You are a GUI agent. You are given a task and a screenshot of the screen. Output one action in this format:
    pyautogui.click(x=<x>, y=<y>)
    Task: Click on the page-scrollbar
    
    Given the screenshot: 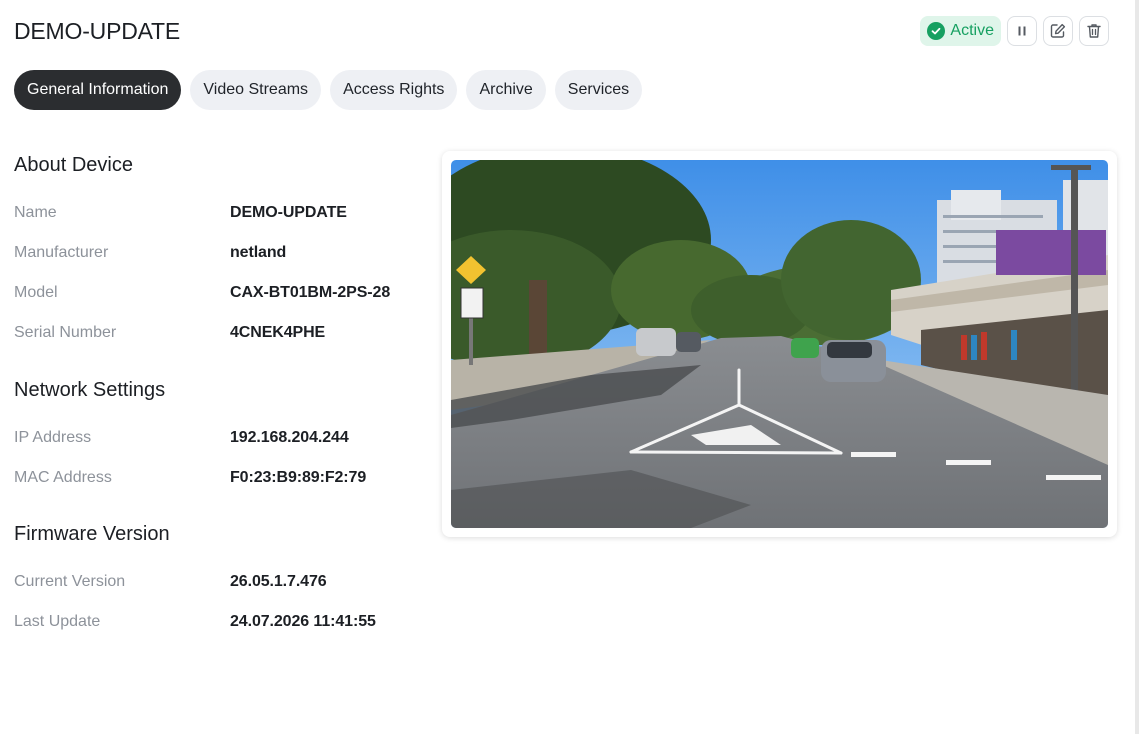 What is the action you would take?
    pyautogui.click(x=1137, y=367)
    